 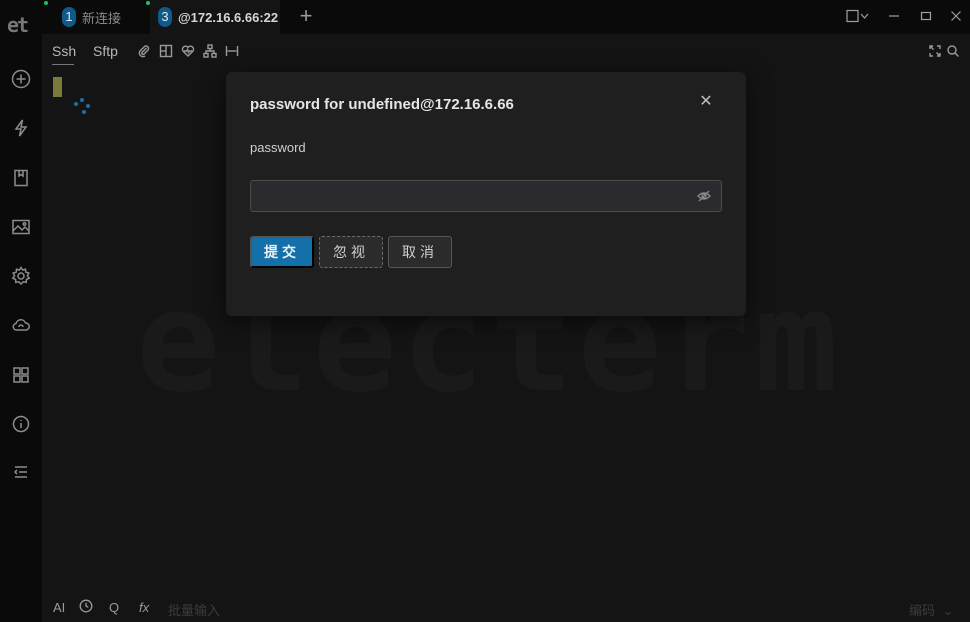 What do you see at coordinates (953, 51) in the screenshot?
I see `search-icon` at bounding box center [953, 51].